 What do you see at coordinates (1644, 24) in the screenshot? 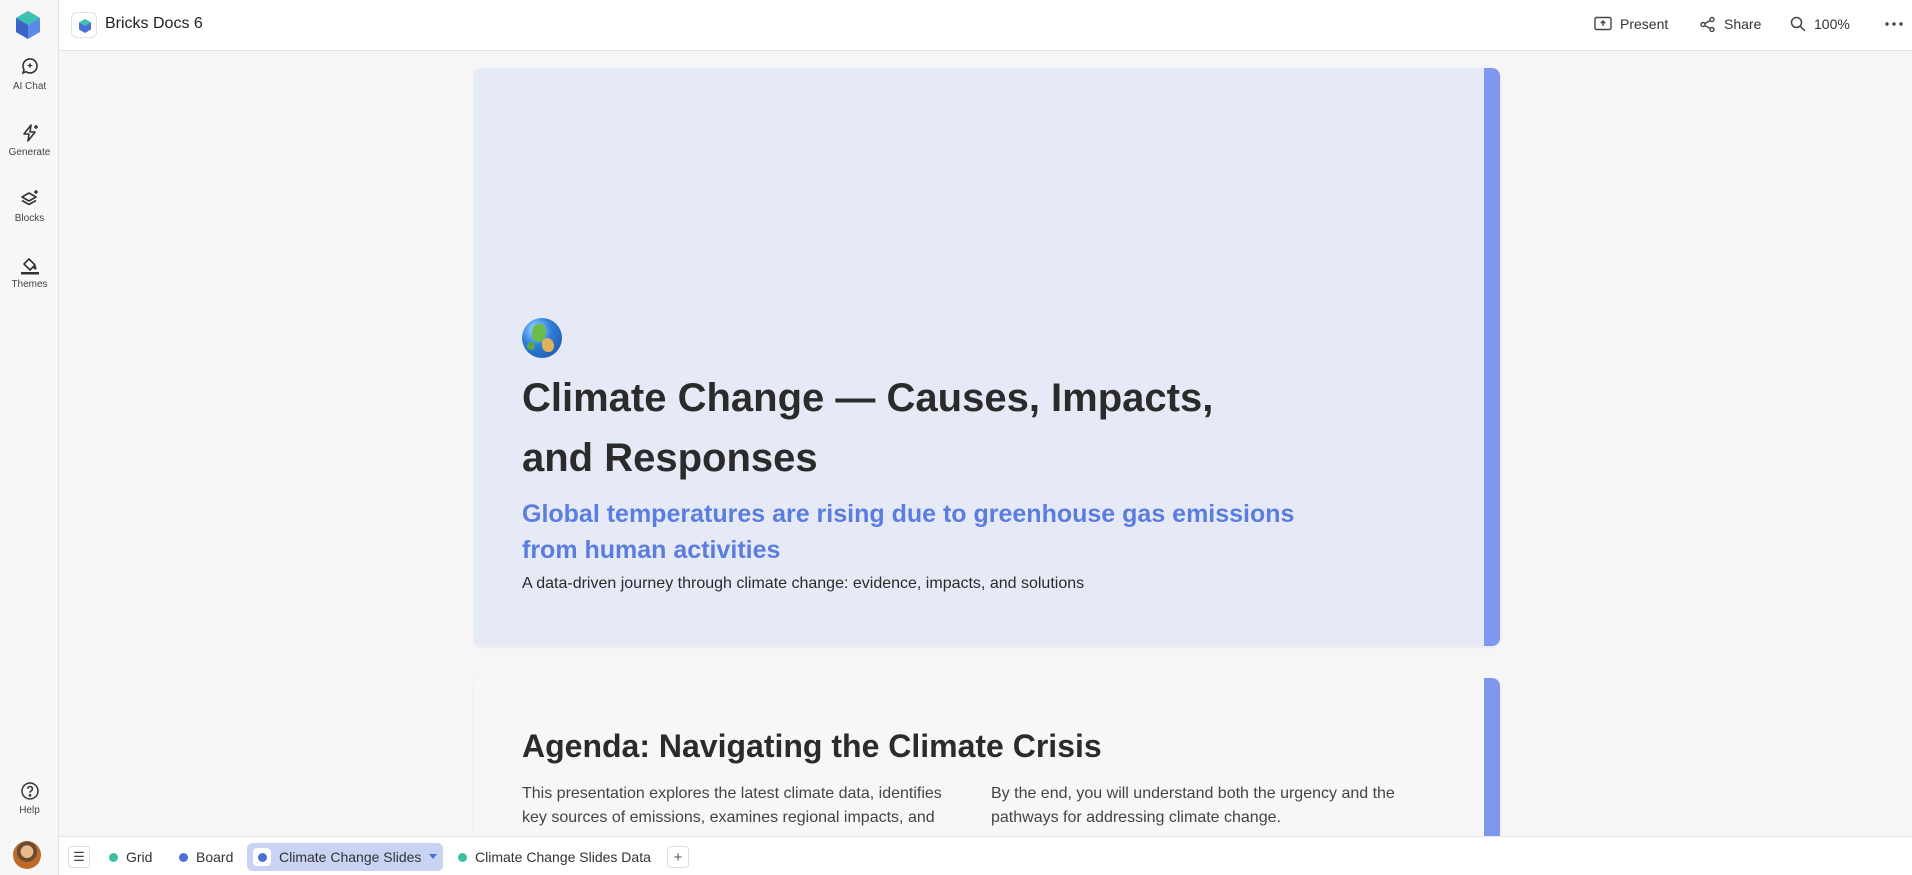
I see `present-label: Present` at bounding box center [1644, 24].